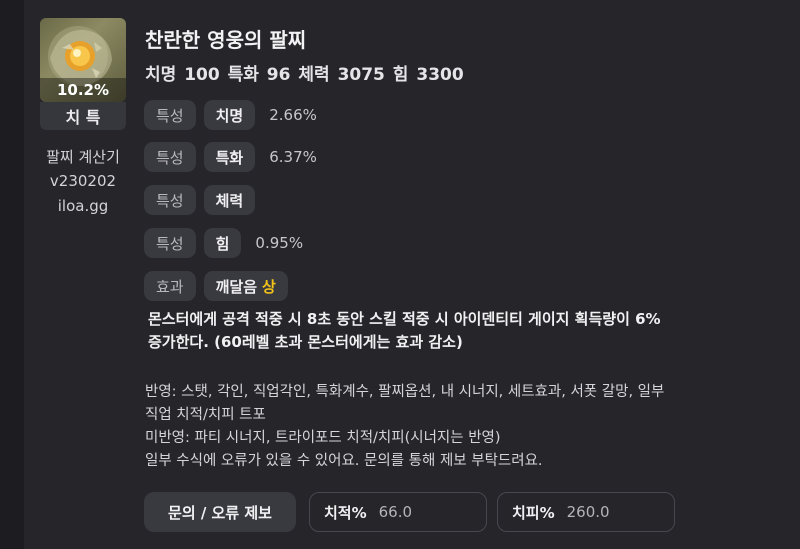 The height and width of the screenshot is (549, 800). I want to click on stat-row: 특성 치명 2.66%, so click(230, 115).